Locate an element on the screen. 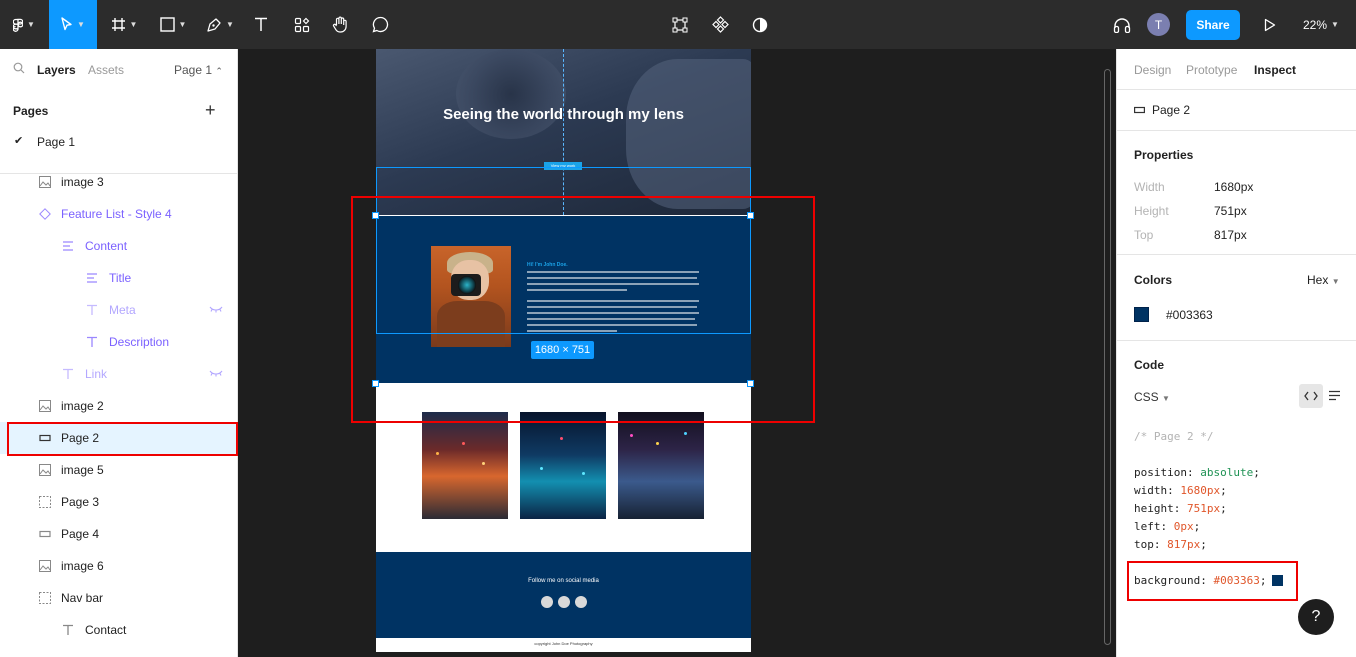 This screenshot has width=1356, height=657. code-line: height: 751px; is located at coordinates (1180, 508).